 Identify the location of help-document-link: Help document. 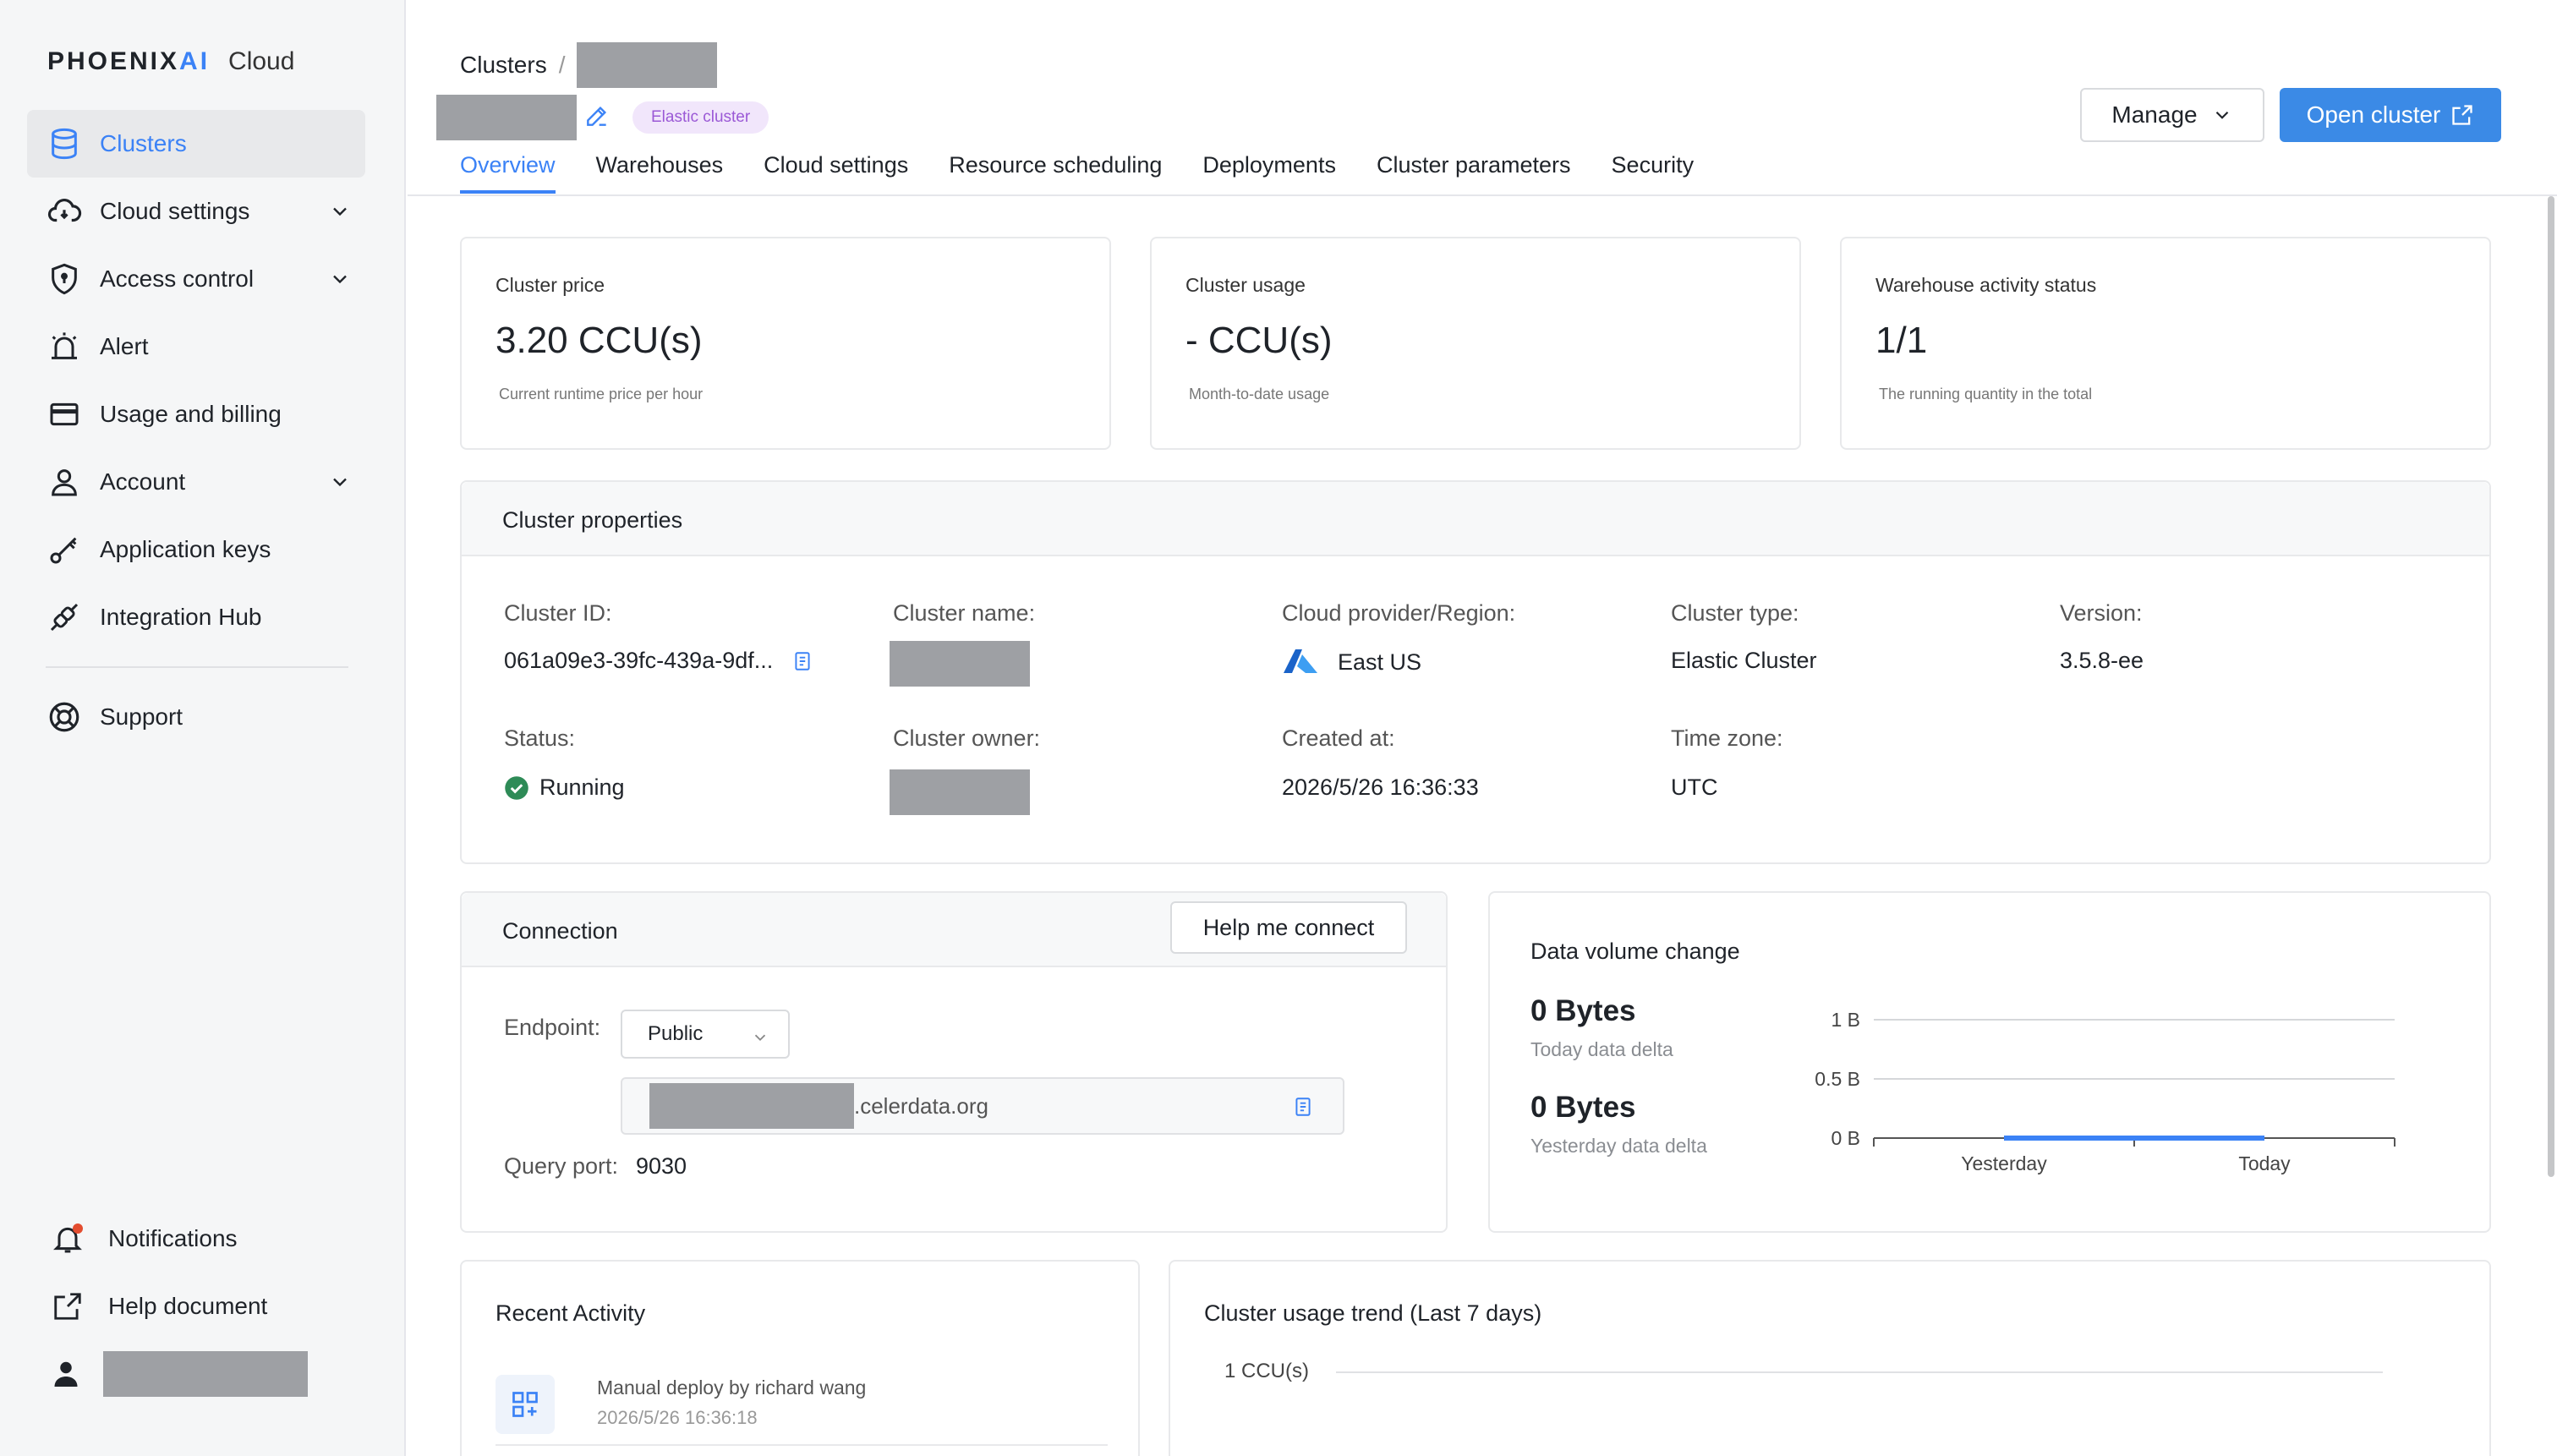
(203, 1306).